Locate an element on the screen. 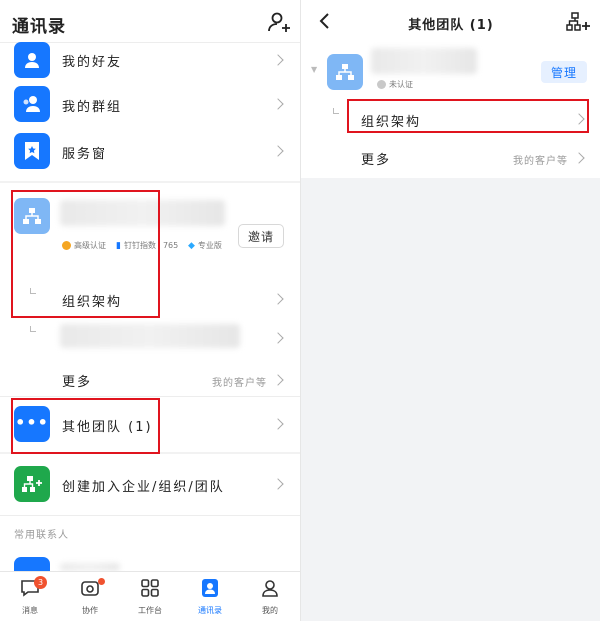  tag-pro-edition: ◆ 专业版 is located at coordinates (205, 245).